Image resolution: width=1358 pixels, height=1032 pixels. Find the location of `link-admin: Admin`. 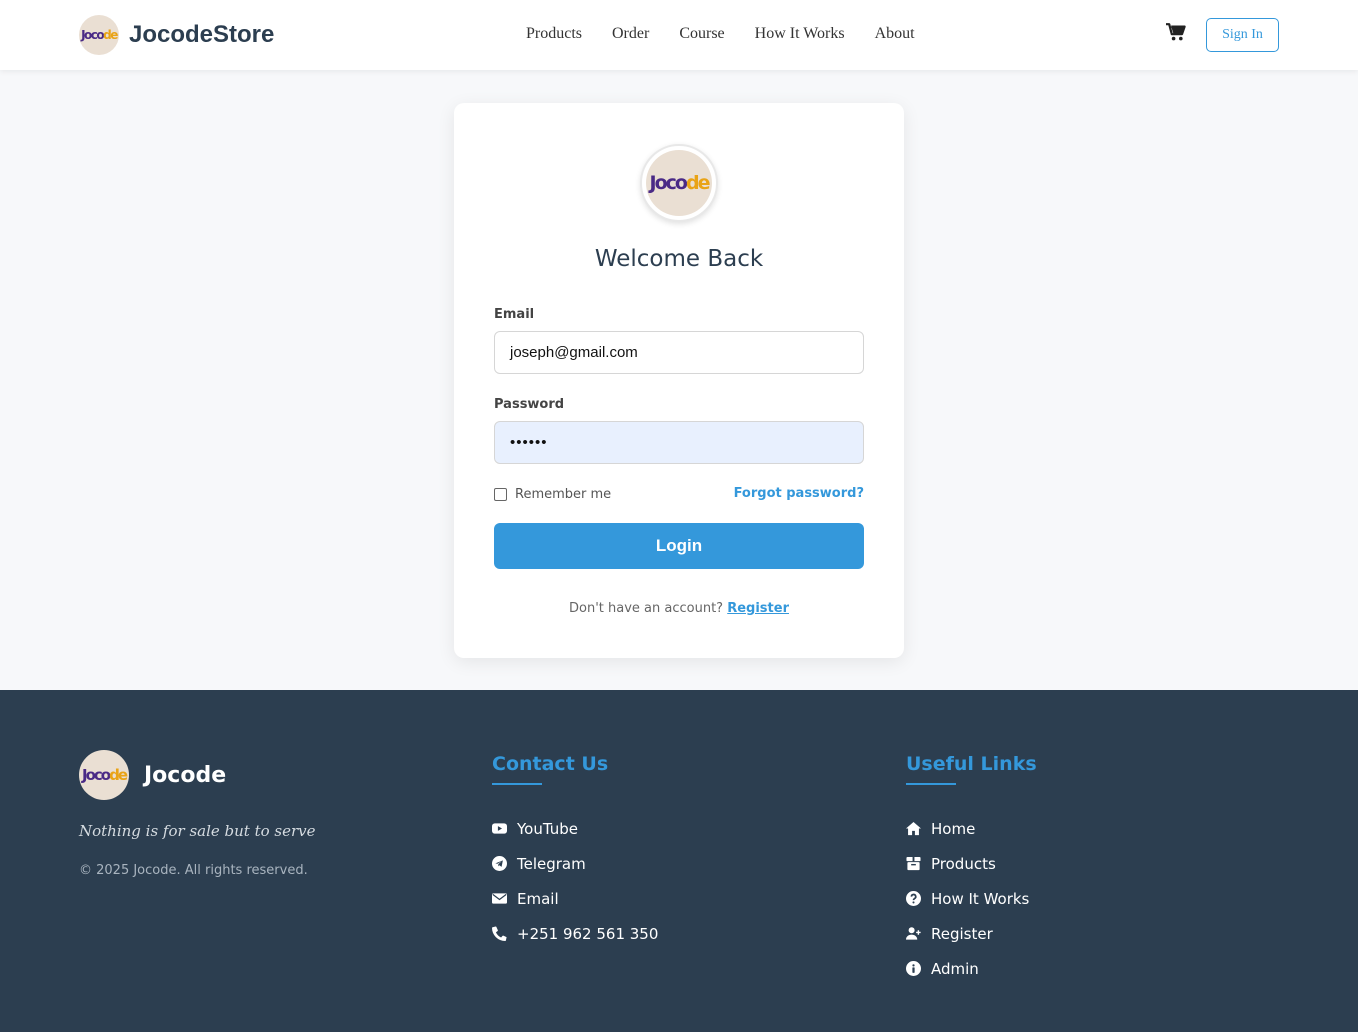

link-admin: Admin is located at coordinates (971, 968).